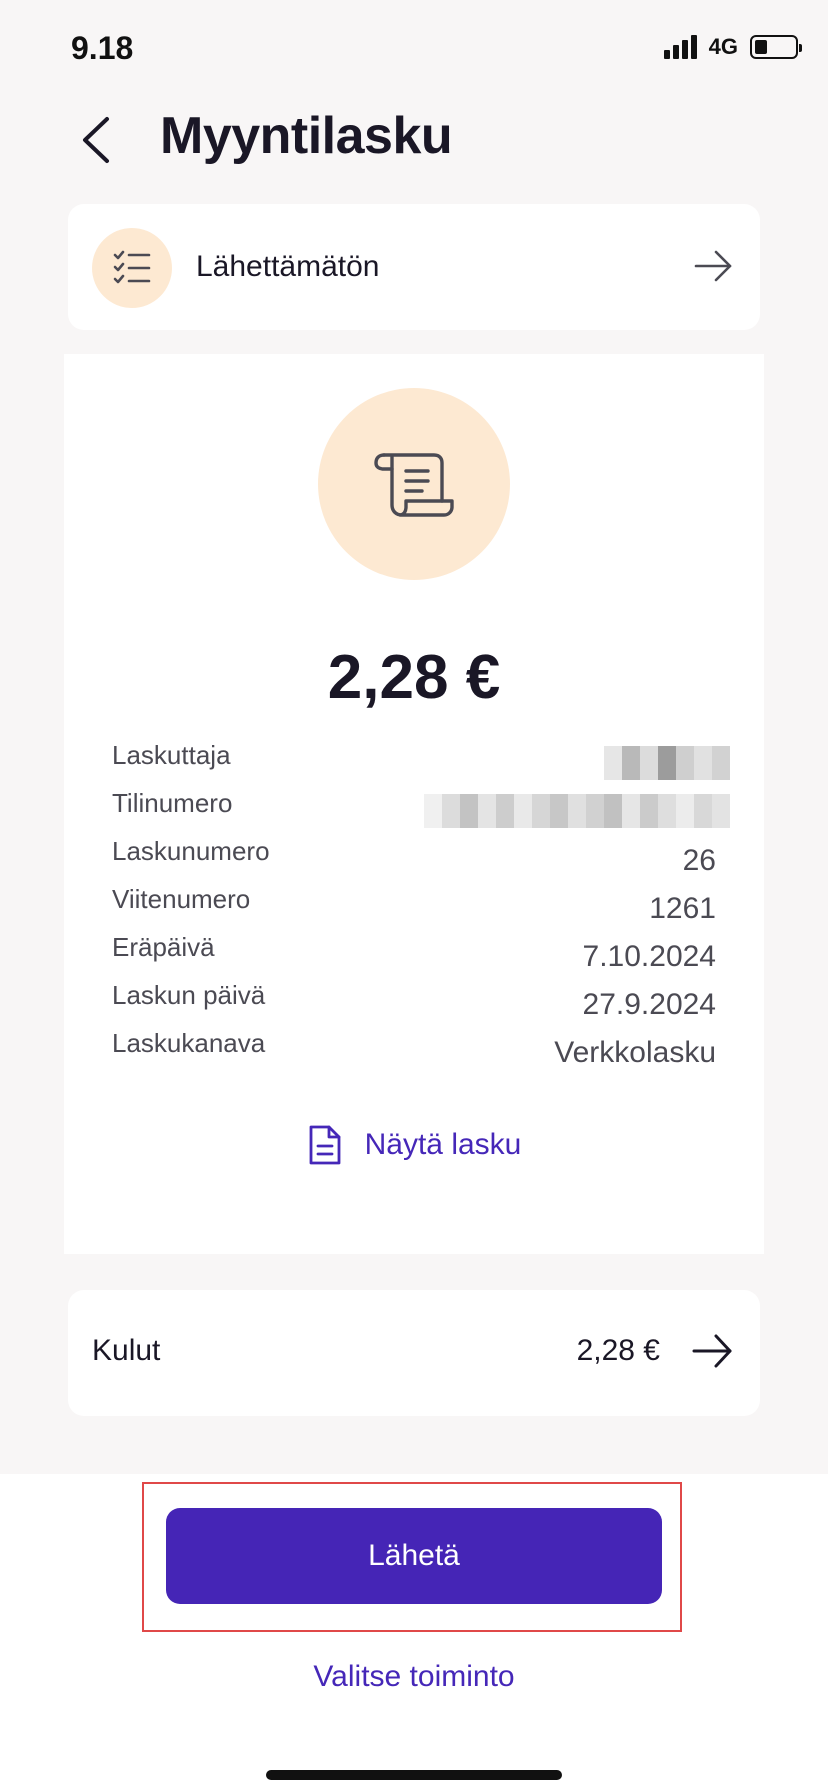 The width and height of the screenshot is (828, 1792). What do you see at coordinates (618, 1350) in the screenshot?
I see `expenses-amount: 2,28 €` at bounding box center [618, 1350].